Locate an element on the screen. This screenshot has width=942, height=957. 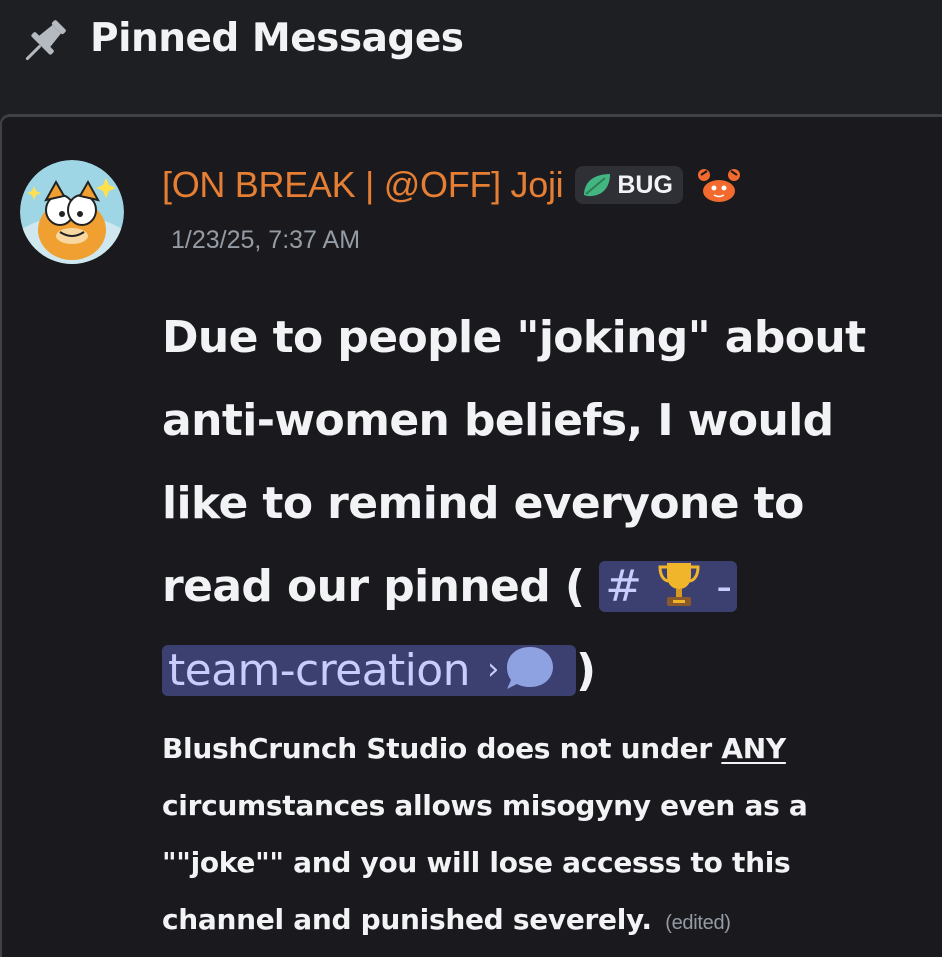
channel-dash: - is located at coordinates (724, 586).